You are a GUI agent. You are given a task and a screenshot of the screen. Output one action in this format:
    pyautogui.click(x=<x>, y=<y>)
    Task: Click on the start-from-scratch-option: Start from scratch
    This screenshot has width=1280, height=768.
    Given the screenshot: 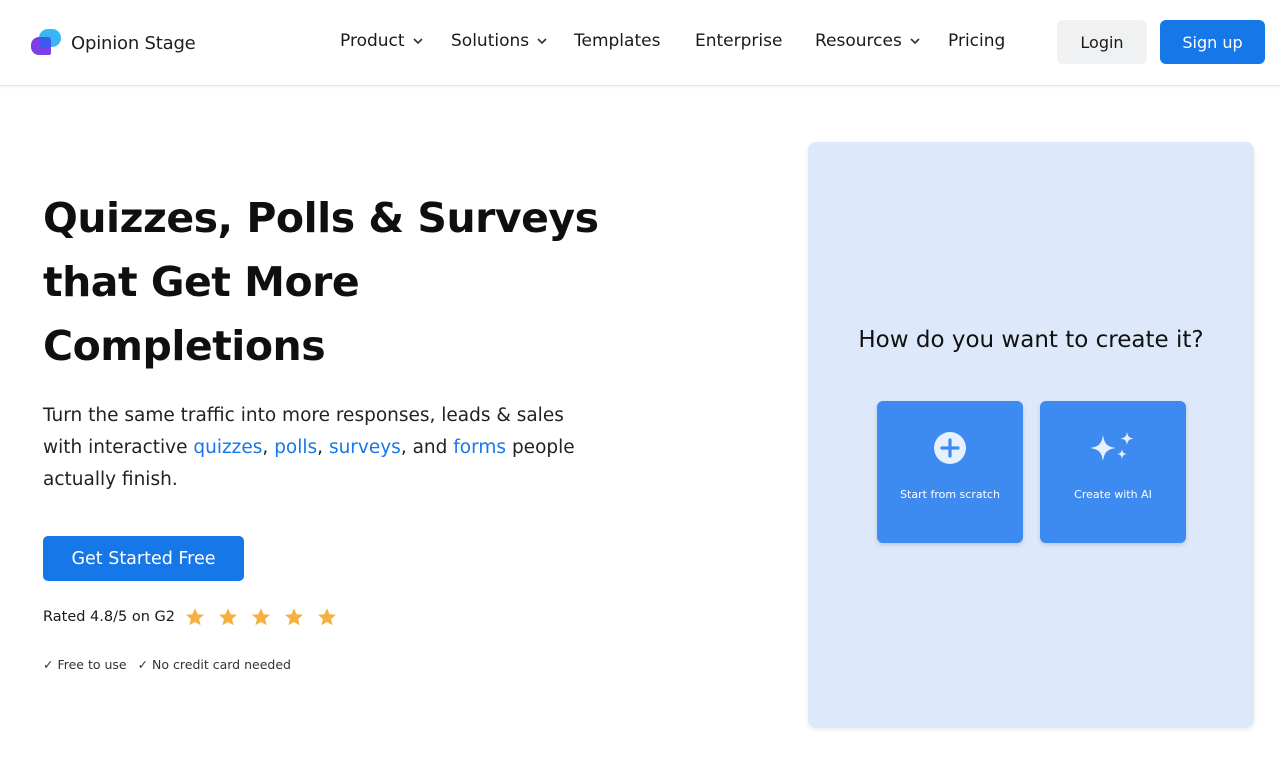 What is the action you would take?
    pyautogui.click(x=950, y=472)
    